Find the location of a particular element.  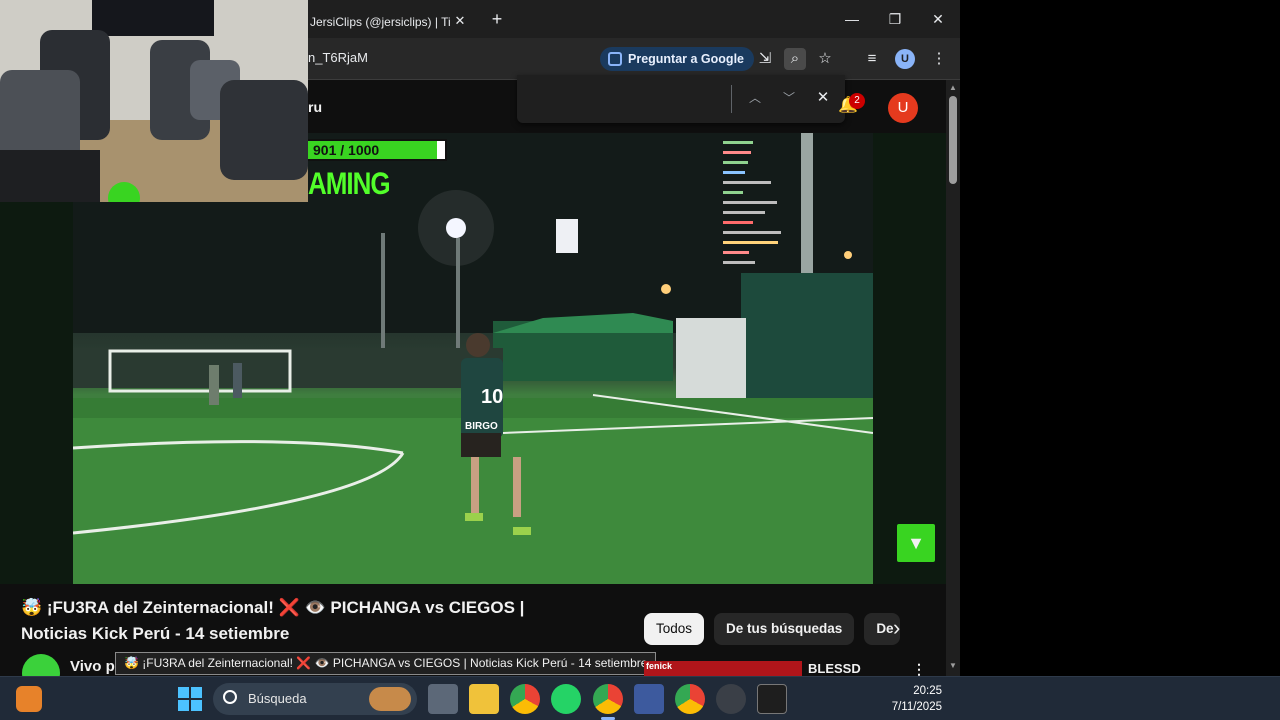

obs-icon is located at coordinates (731, 699).